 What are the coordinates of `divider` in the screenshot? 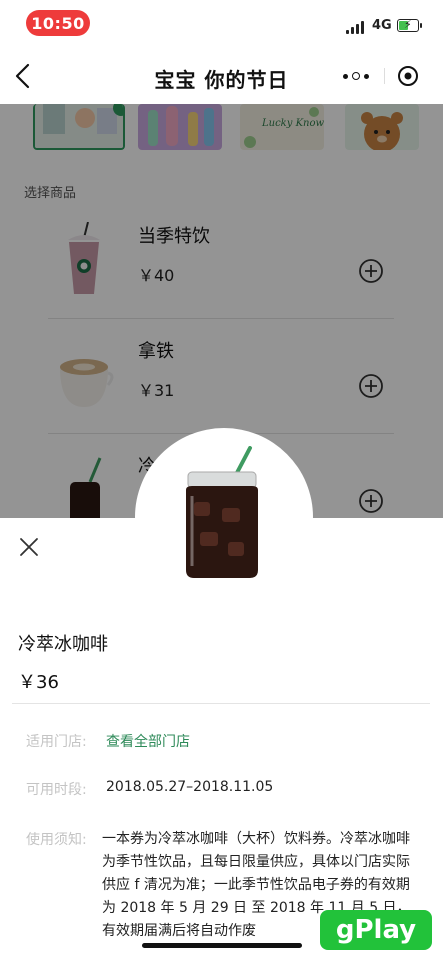 It's located at (221, 703).